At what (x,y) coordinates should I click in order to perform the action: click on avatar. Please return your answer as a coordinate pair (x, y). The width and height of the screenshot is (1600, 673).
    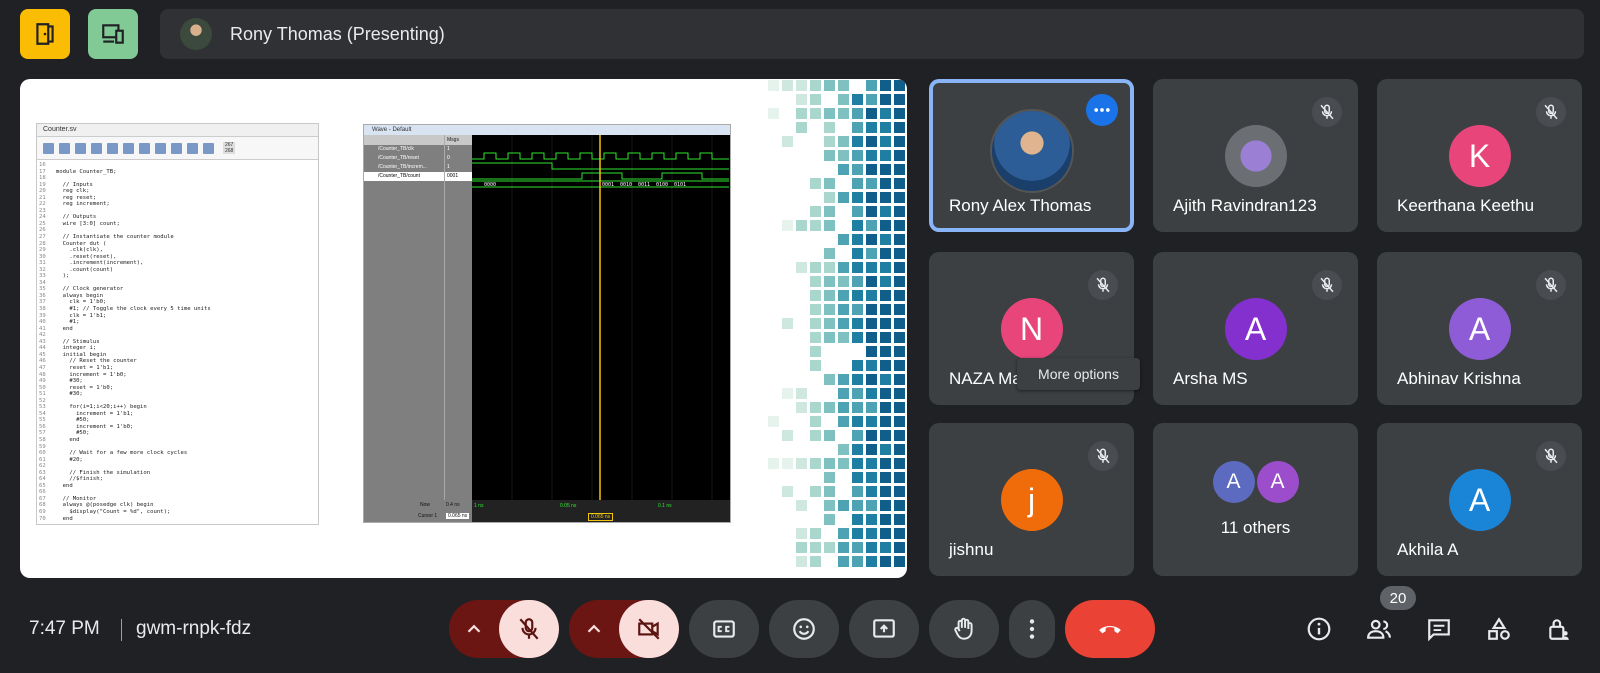
    Looking at the image, I should click on (1255, 156).